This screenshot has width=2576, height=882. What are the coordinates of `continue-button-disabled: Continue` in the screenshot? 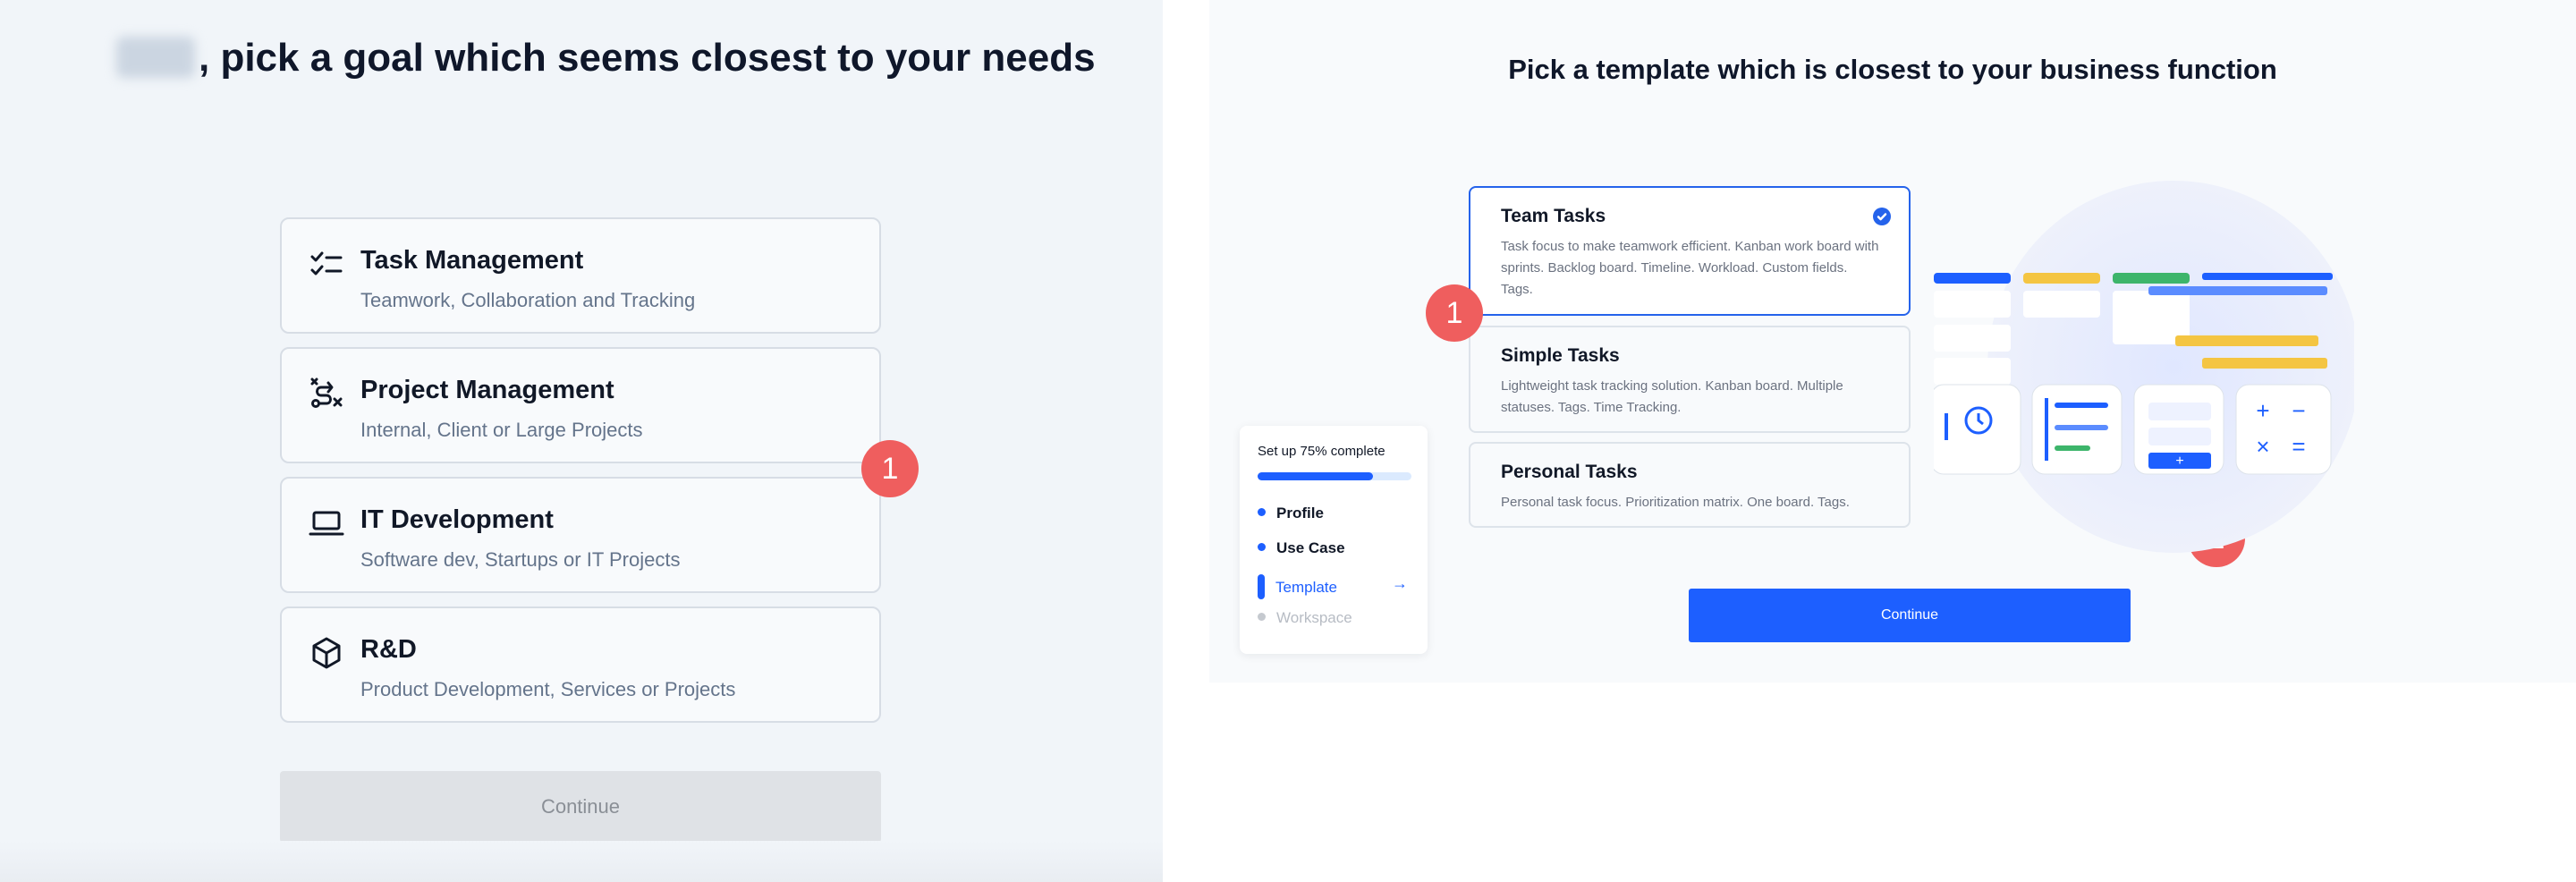 It's located at (580, 807).